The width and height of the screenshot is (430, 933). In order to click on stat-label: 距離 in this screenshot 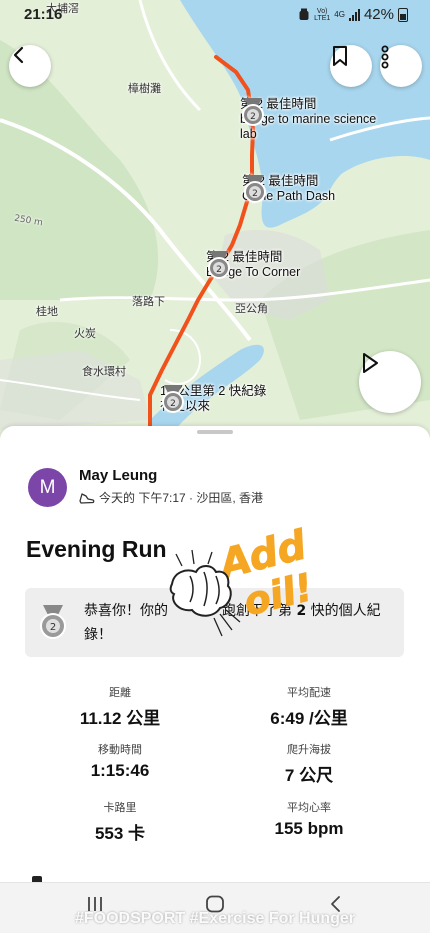, I will do `click(120, 692)`.